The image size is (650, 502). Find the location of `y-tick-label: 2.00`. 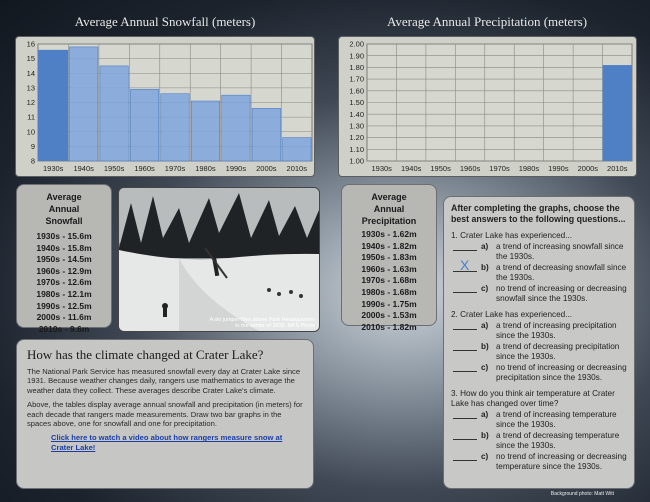

y-tick-label: 2.00 is located at coordinates (356, 44).